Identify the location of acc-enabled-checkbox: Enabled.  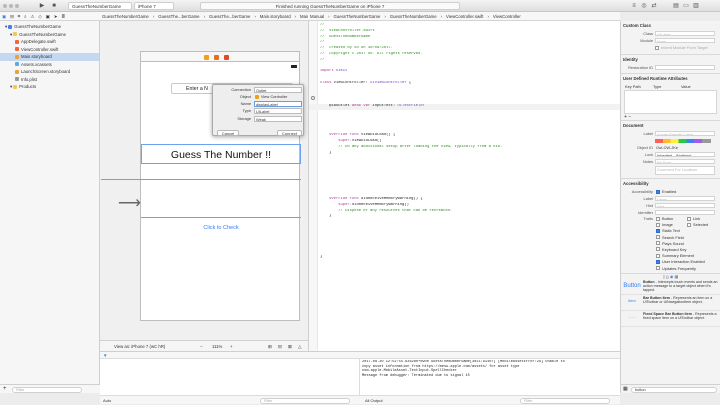
(666, 191).